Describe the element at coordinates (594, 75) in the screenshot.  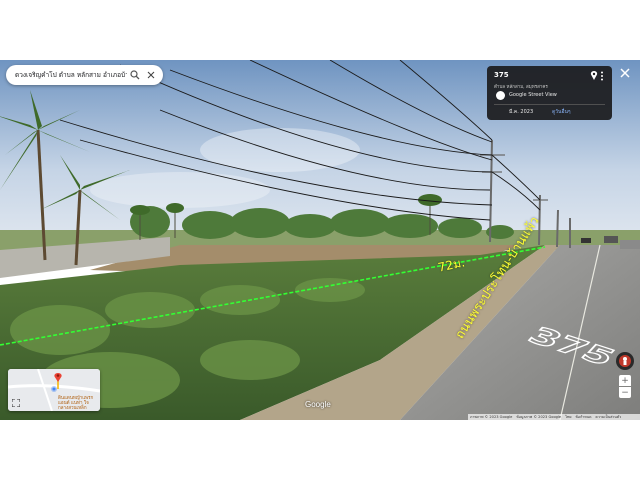
I see `location-pin-icon` at that location.